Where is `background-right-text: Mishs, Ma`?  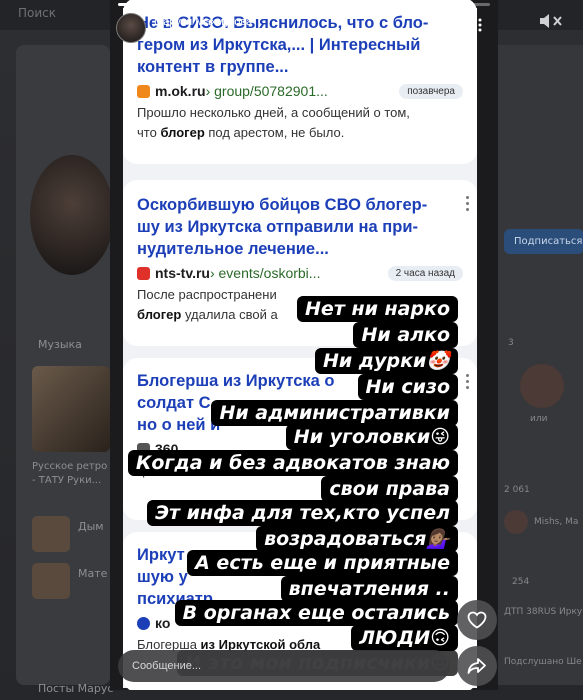
background-right-text: Mishs, Ma is located at coordinates (556, 522).